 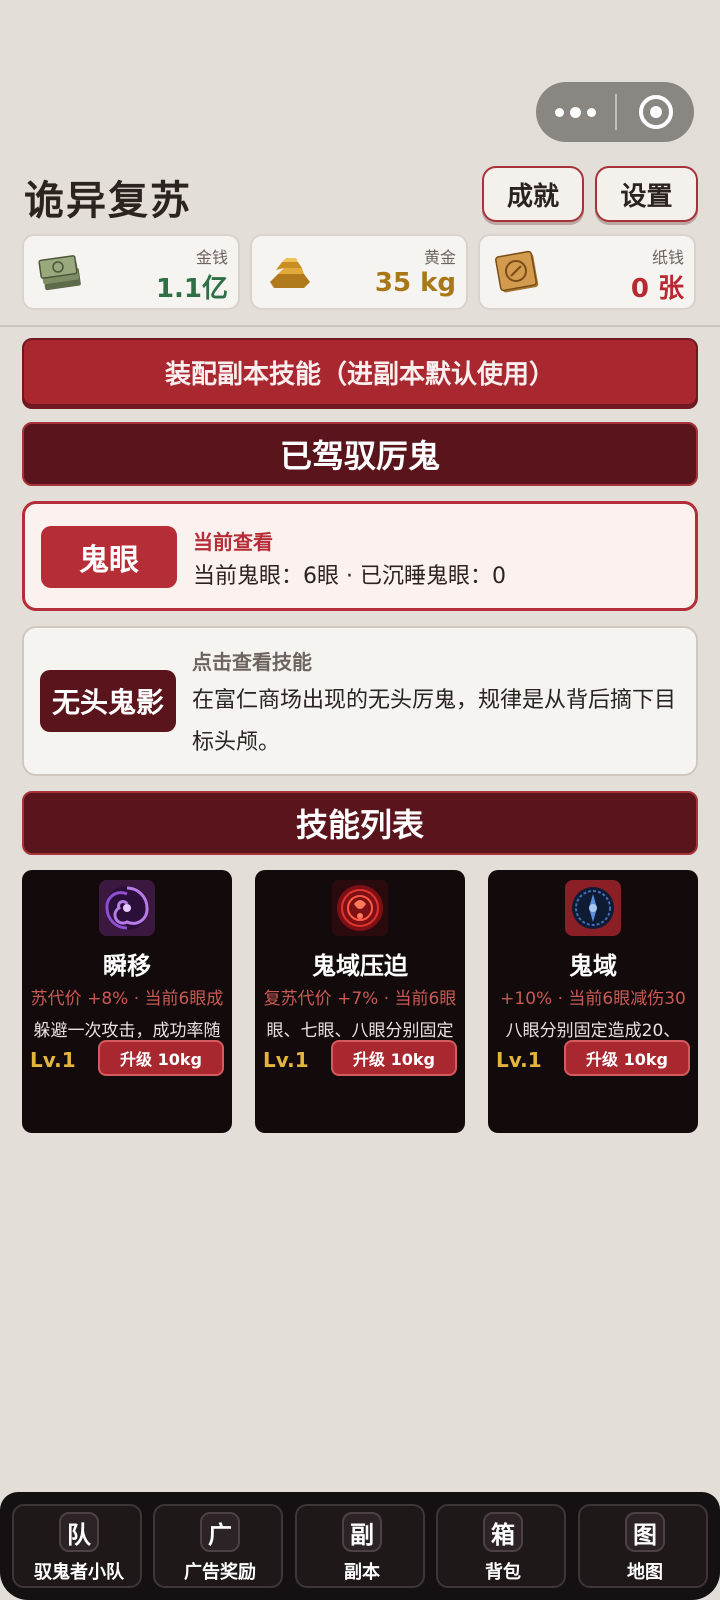 I want to click on skill-effect-text: 躲避一次攻击，成功率随, so click(x=127, y=1031).